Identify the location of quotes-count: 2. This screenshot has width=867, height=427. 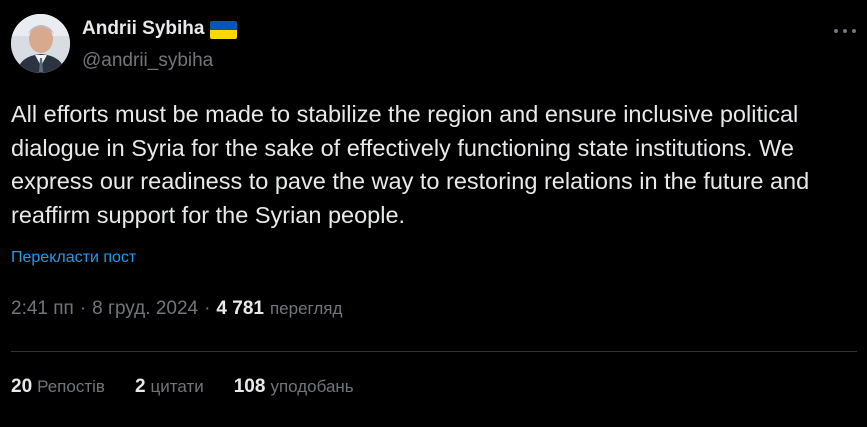
(140, 386).